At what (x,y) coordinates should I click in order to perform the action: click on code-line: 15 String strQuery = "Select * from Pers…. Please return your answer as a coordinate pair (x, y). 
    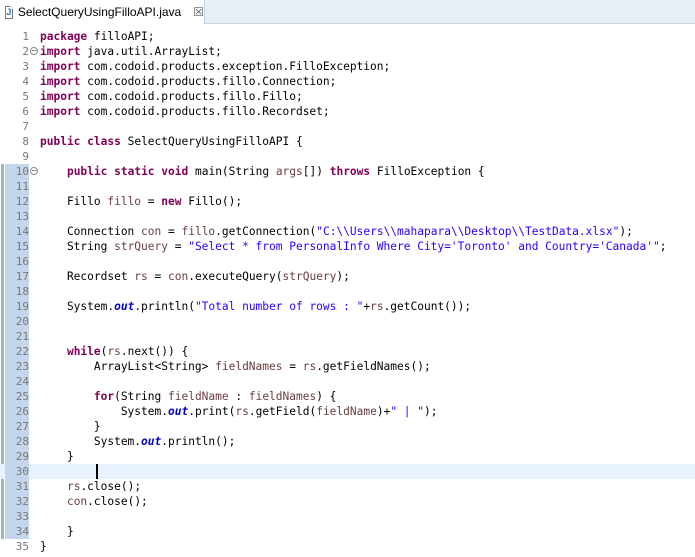
    Looking at the image, I should click on (347, 246).